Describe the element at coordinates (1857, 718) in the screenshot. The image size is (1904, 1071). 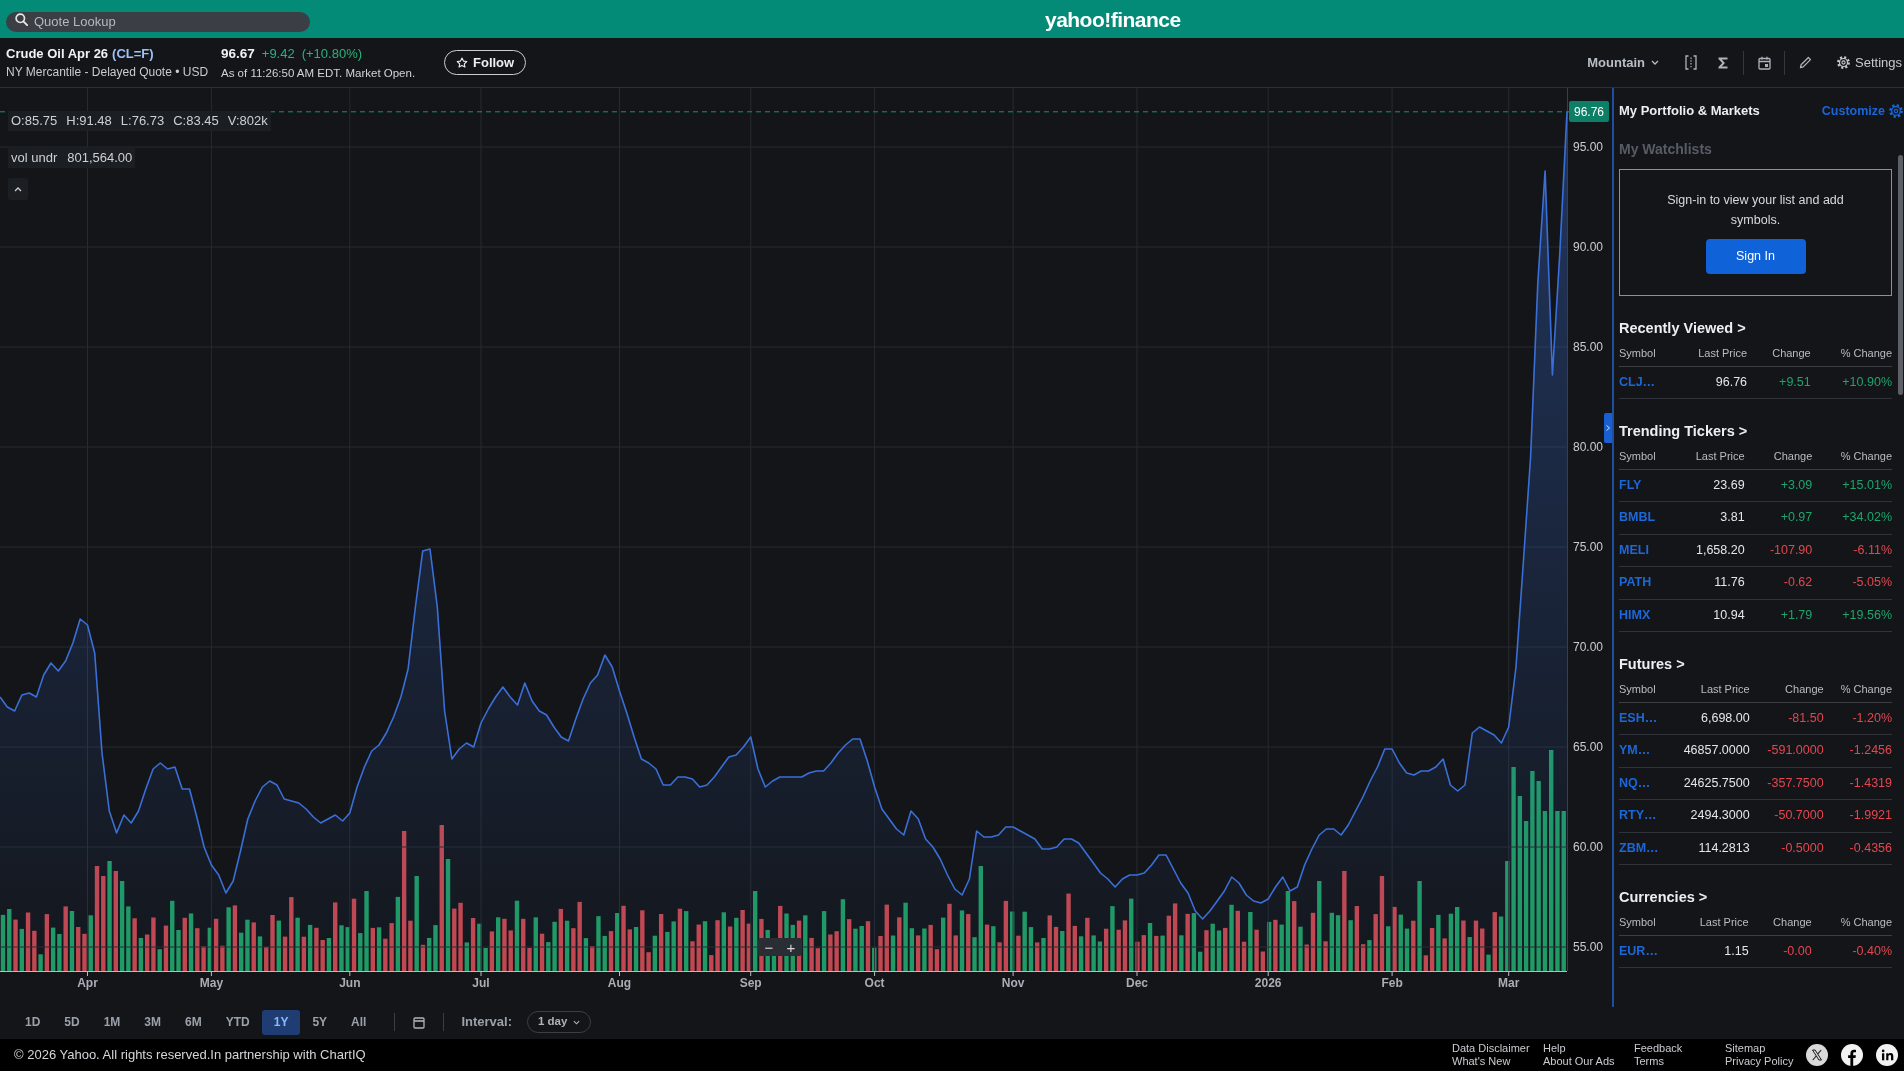
I see `table-cell: -1.20%` at that location.